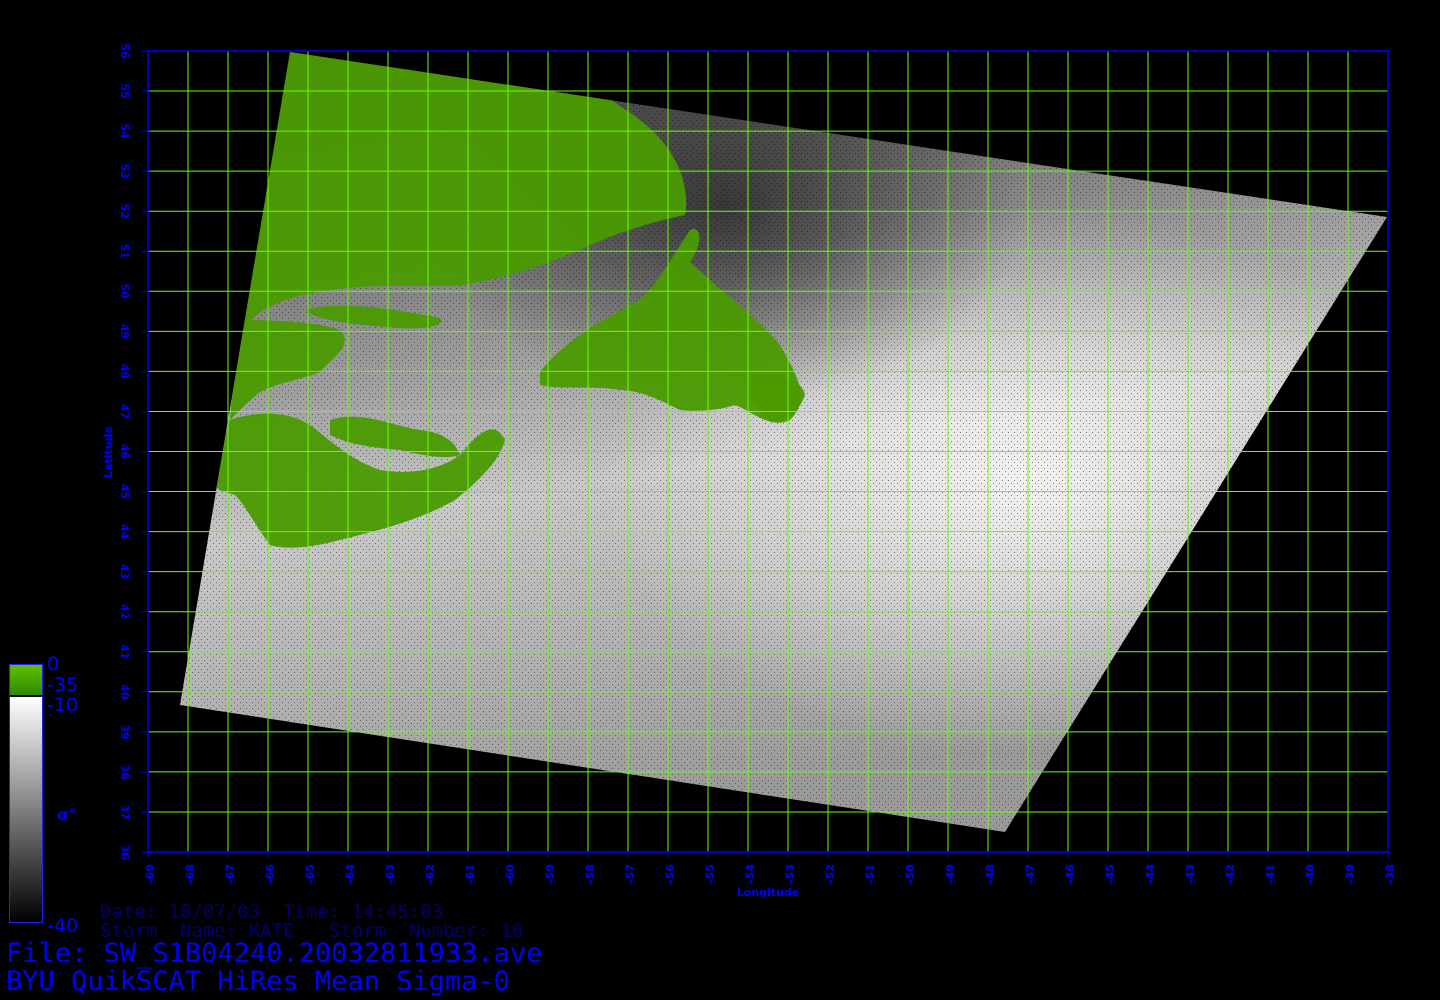 The width and height of the screenshot is (1440, 1000). What do you see at coordinates (150, 874) in the screenshot?
I see `x-tick-label: -69` at bounding box center [150, 874].